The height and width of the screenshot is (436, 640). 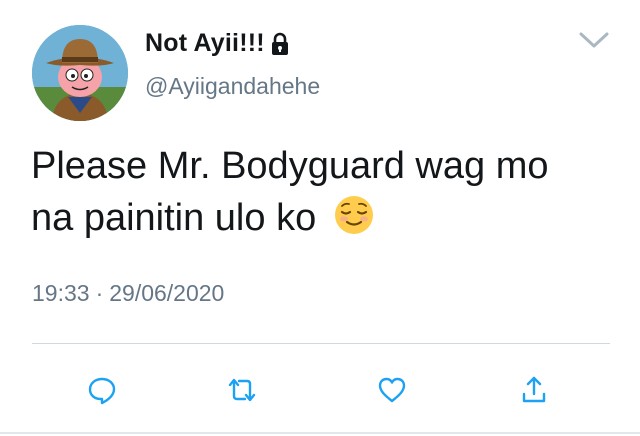 I want to click on display-name: Not Ayii!!!, so click(x=218, y=43).